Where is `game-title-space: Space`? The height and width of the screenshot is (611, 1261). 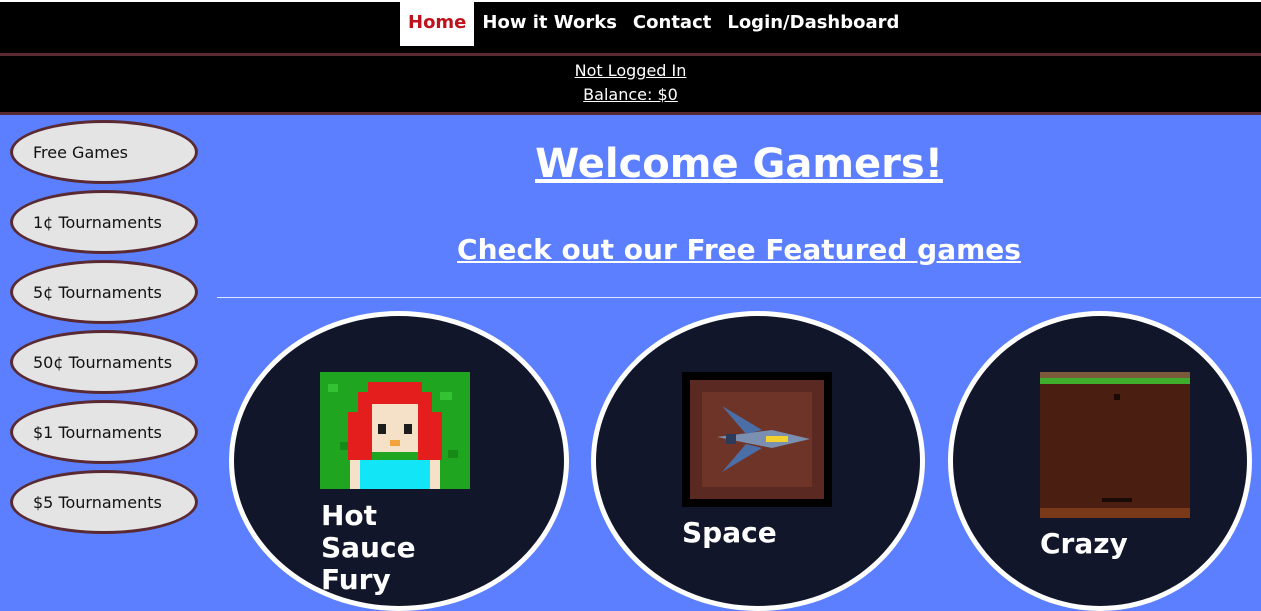 game-title-space: Space is located at coordinates (757, 533).